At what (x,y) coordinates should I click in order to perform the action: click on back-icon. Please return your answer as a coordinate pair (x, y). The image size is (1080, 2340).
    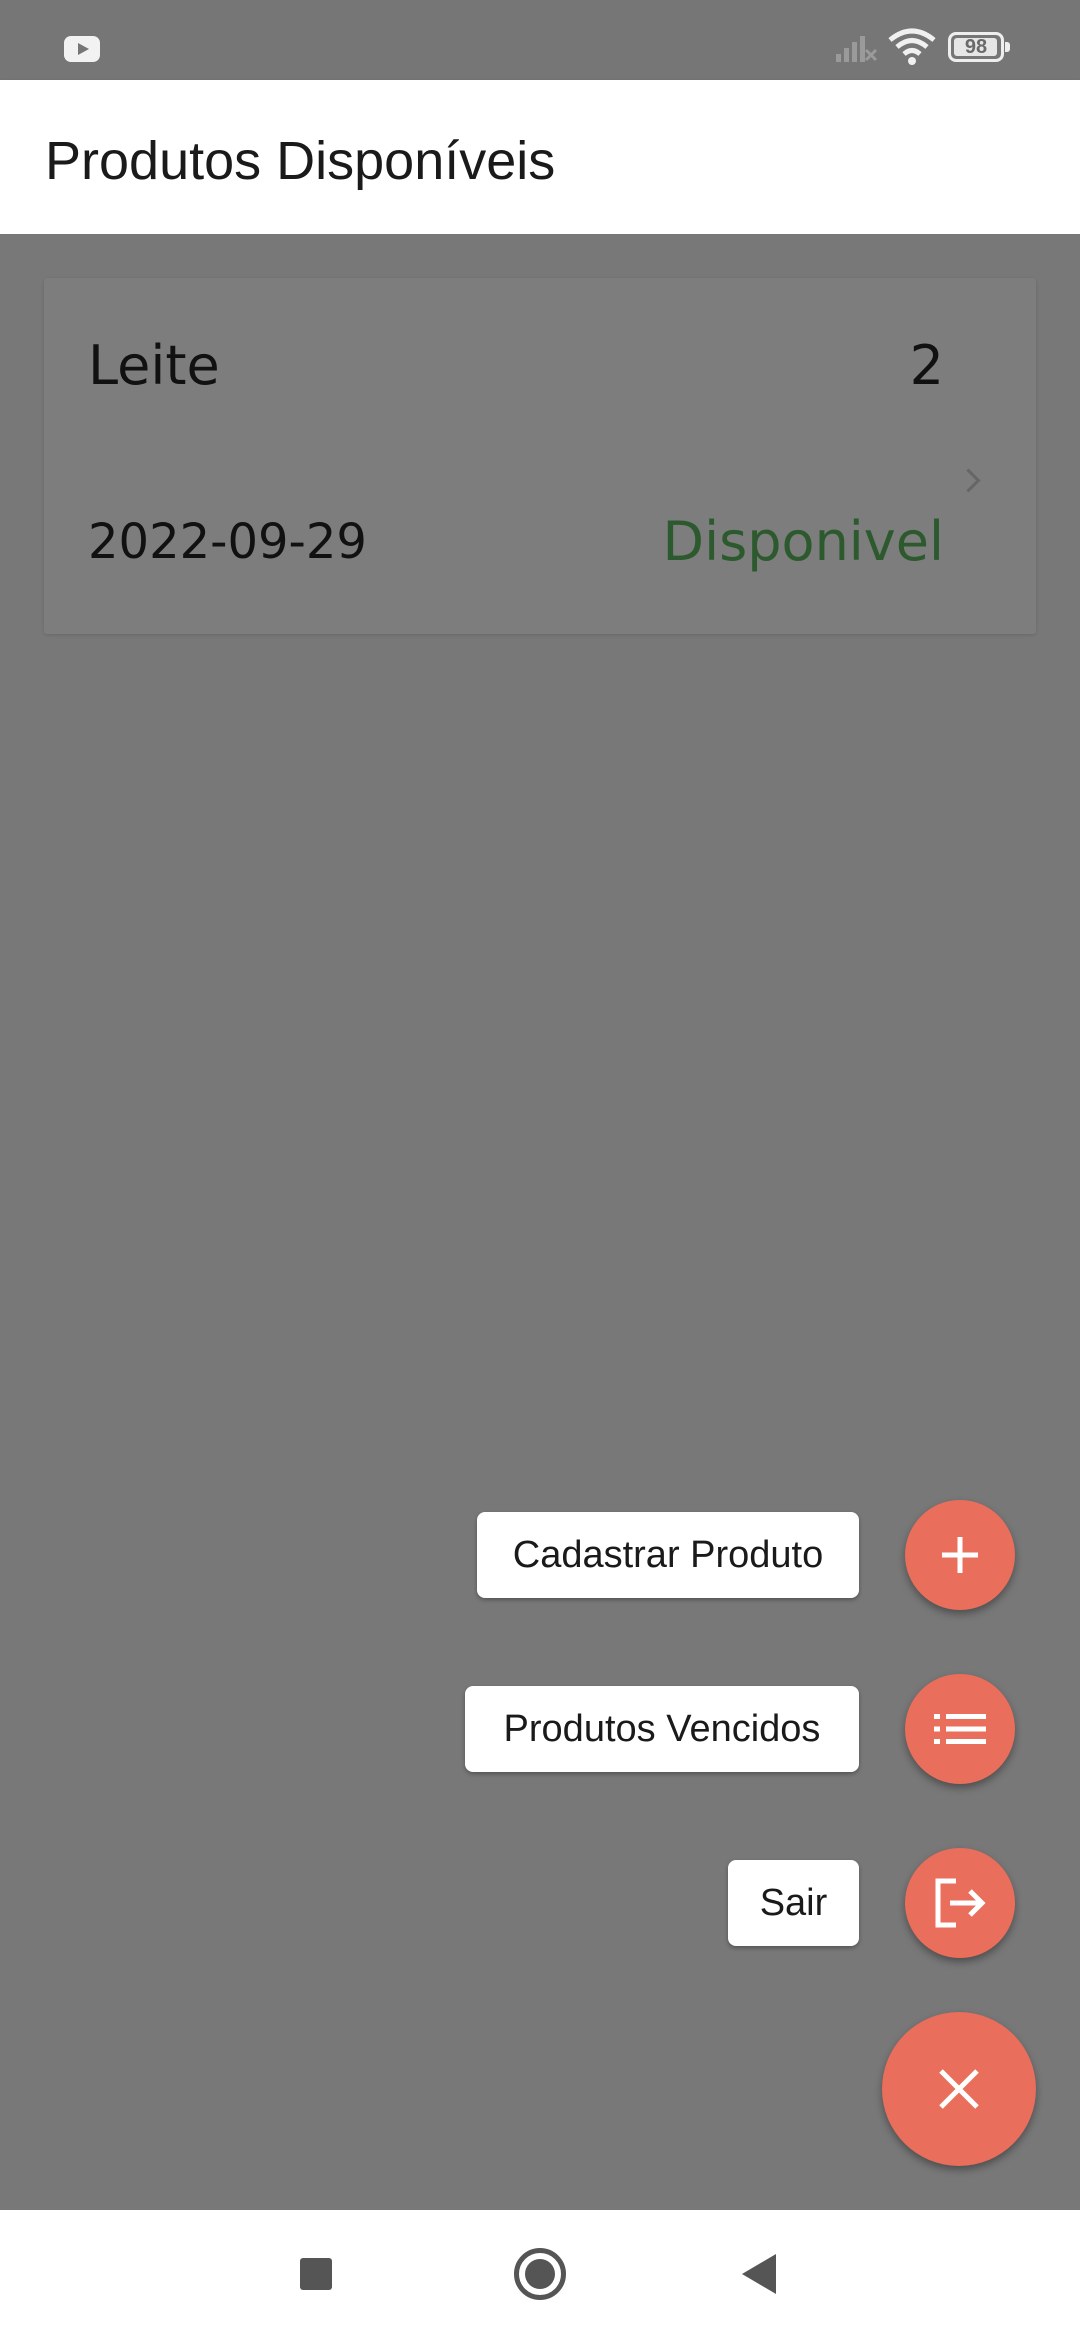
    Looking at the image, I should click on (759, 2274).